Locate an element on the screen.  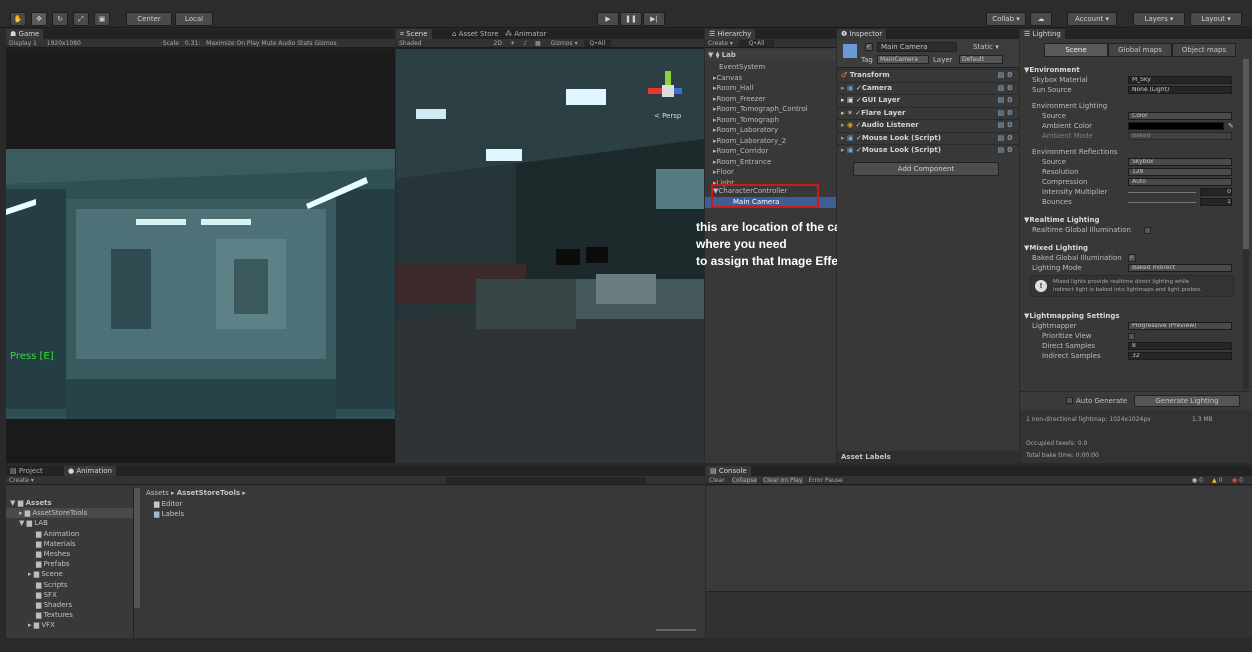
cloud-button: ☁ is located at coordinates (1041, 19).